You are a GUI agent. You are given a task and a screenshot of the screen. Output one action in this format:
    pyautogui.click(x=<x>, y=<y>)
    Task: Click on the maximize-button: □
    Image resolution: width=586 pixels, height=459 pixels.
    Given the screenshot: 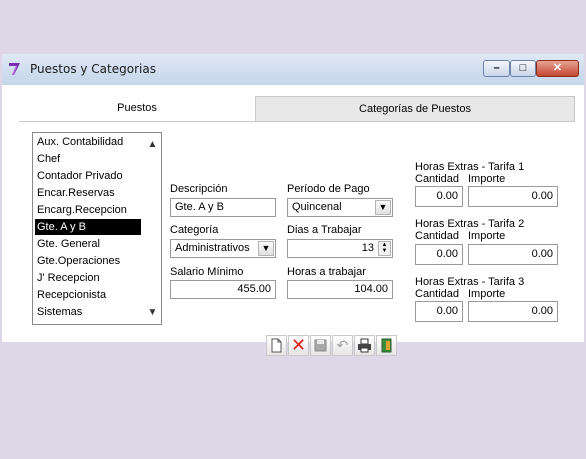 What is the action you would take?
    pyautogui.click(x=523, y=68)
    